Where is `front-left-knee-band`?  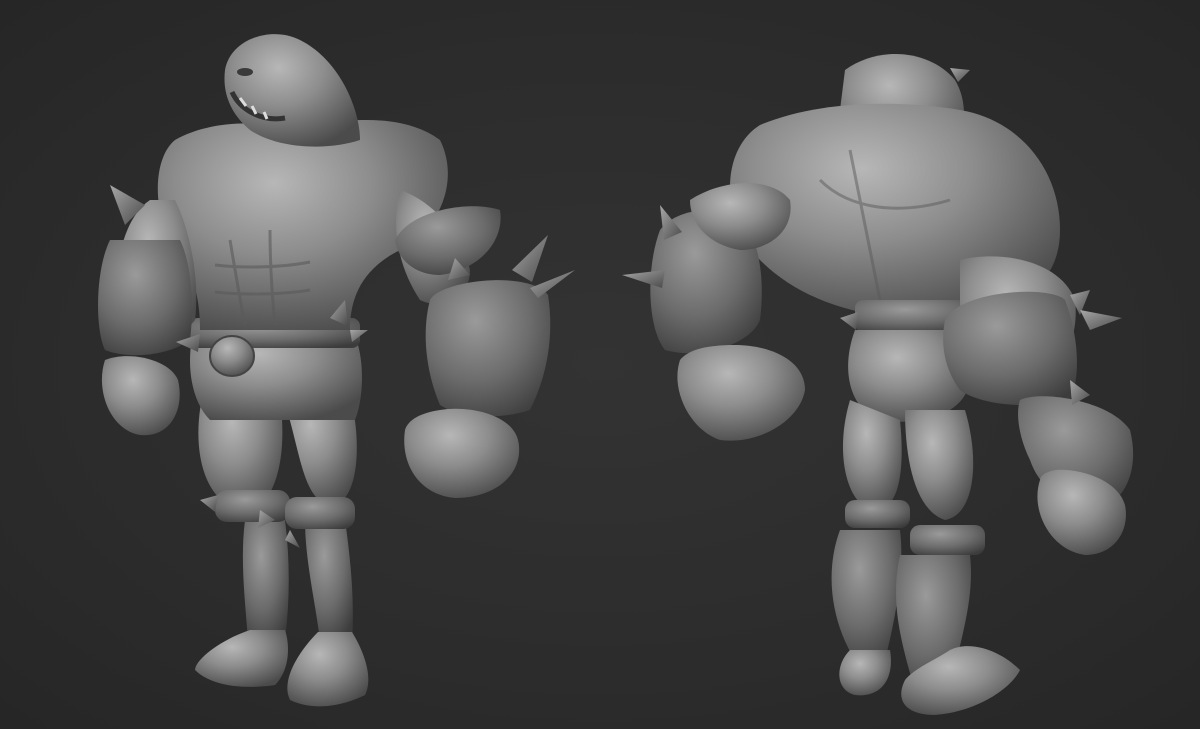 front-left-knee-band is located at coordinates (252, 506).